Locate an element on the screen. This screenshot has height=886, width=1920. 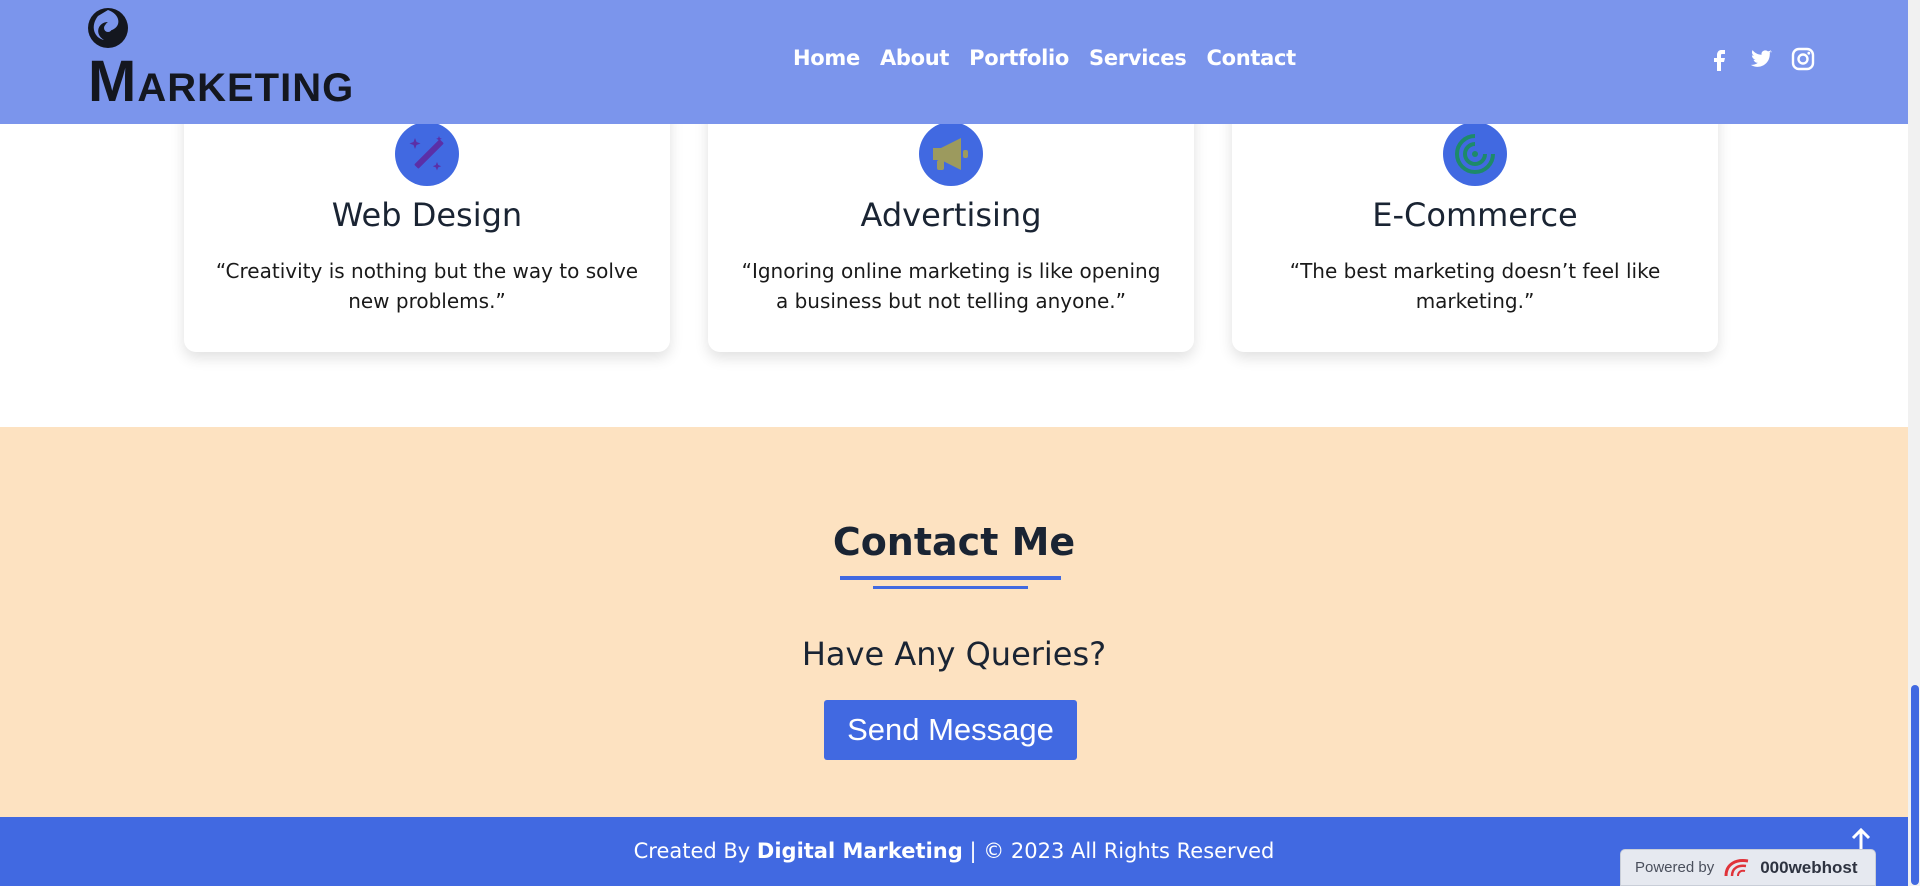
target-icon is located at coordinates (1475, 154).